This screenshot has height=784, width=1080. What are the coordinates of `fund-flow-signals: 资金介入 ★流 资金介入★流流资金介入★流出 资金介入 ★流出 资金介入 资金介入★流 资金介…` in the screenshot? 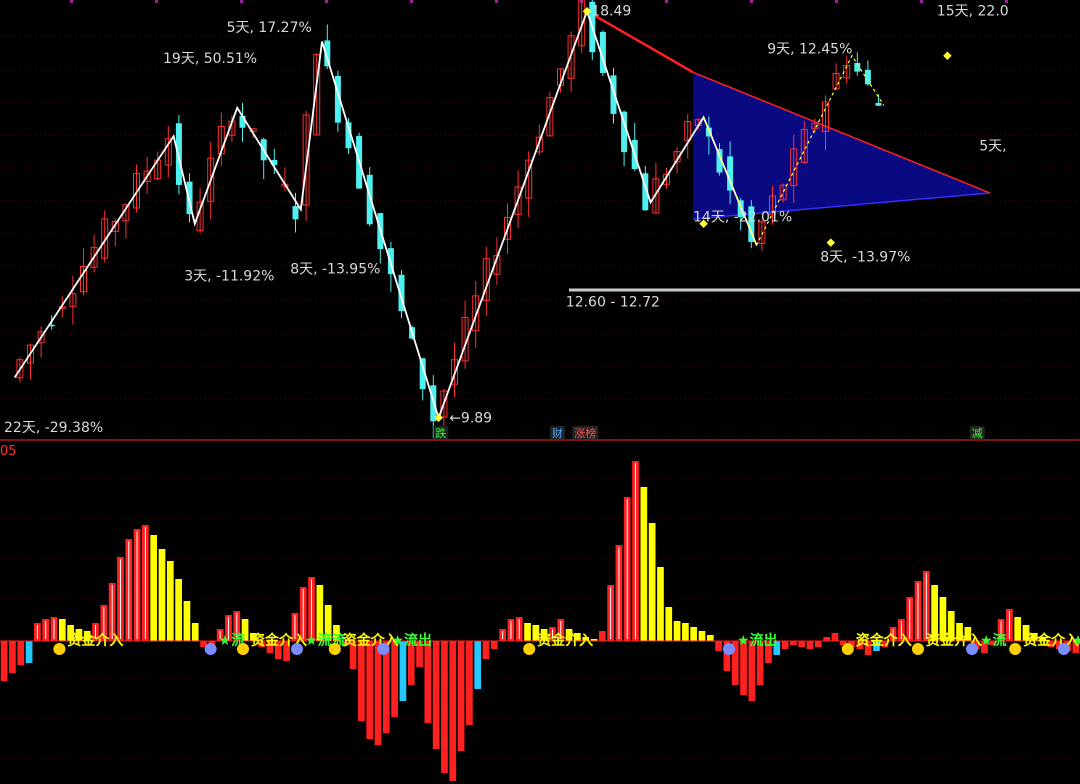 It's located at (566, 643).